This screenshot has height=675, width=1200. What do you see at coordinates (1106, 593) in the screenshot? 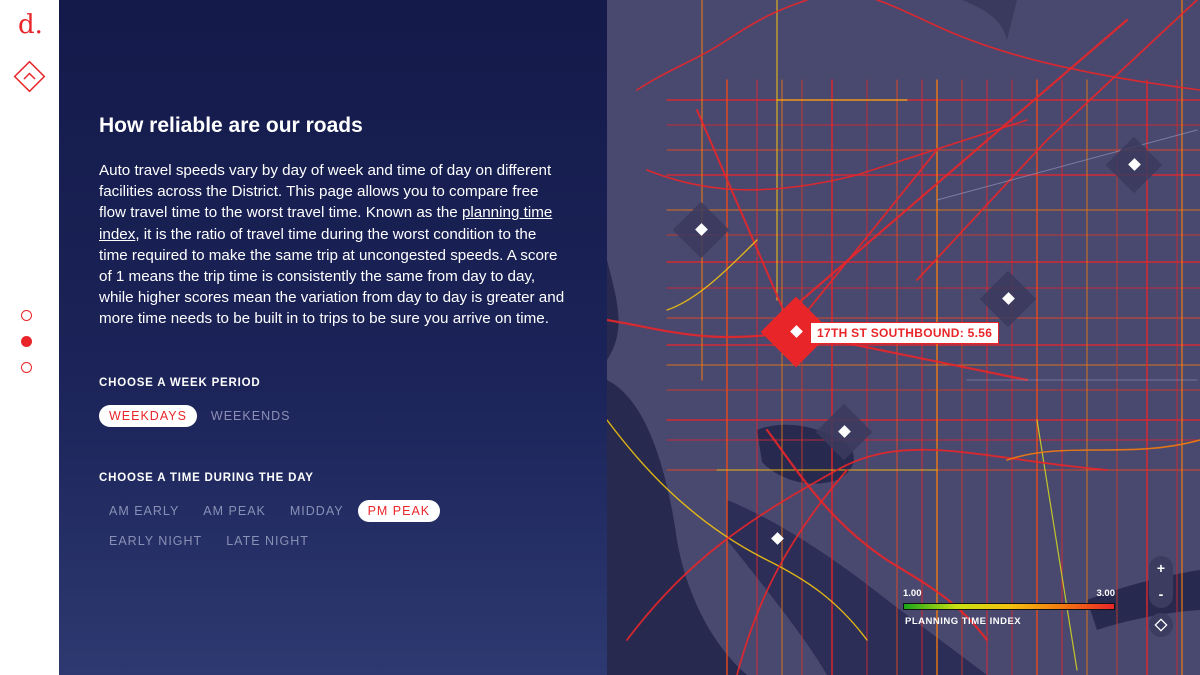
I see `legend-max: 3.00` at bounding box center [1106, 593].